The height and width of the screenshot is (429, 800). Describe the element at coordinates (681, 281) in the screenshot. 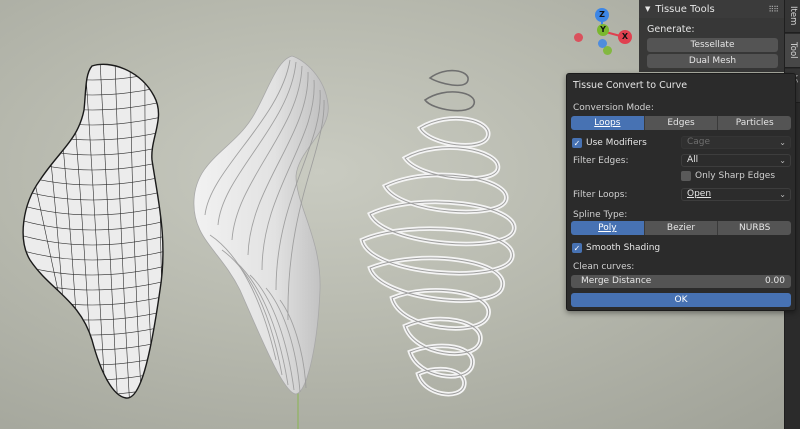

I see `merge-distance-slider: Merge Distance 0.00` at that location.